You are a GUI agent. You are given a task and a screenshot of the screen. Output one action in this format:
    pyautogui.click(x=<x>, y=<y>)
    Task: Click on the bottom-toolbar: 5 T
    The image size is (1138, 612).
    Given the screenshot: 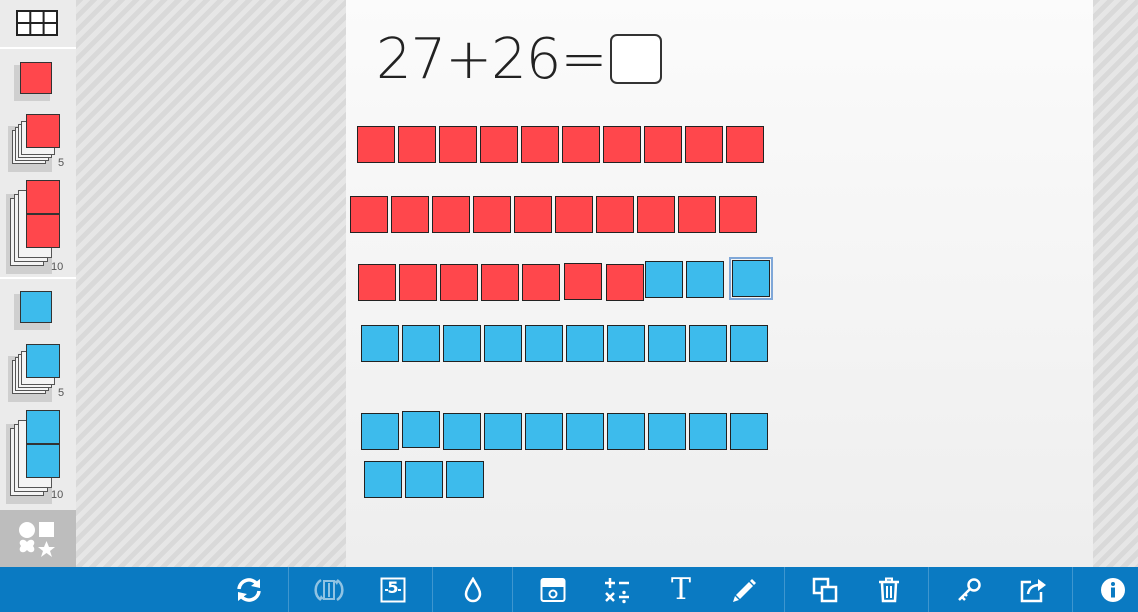 What is the action you would take?
    pyautogui.click(x=569, y=589)
    